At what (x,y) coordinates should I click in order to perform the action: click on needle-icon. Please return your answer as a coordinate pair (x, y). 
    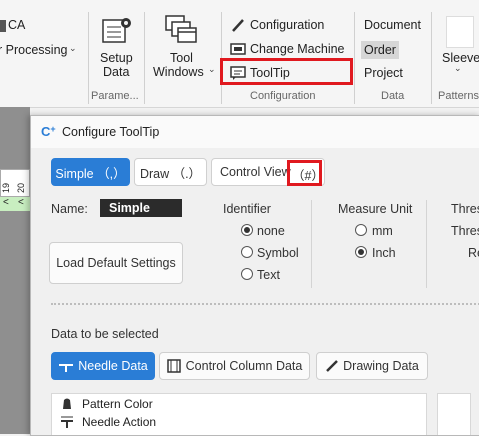
    Looking at the image, I should click on (66, 368).